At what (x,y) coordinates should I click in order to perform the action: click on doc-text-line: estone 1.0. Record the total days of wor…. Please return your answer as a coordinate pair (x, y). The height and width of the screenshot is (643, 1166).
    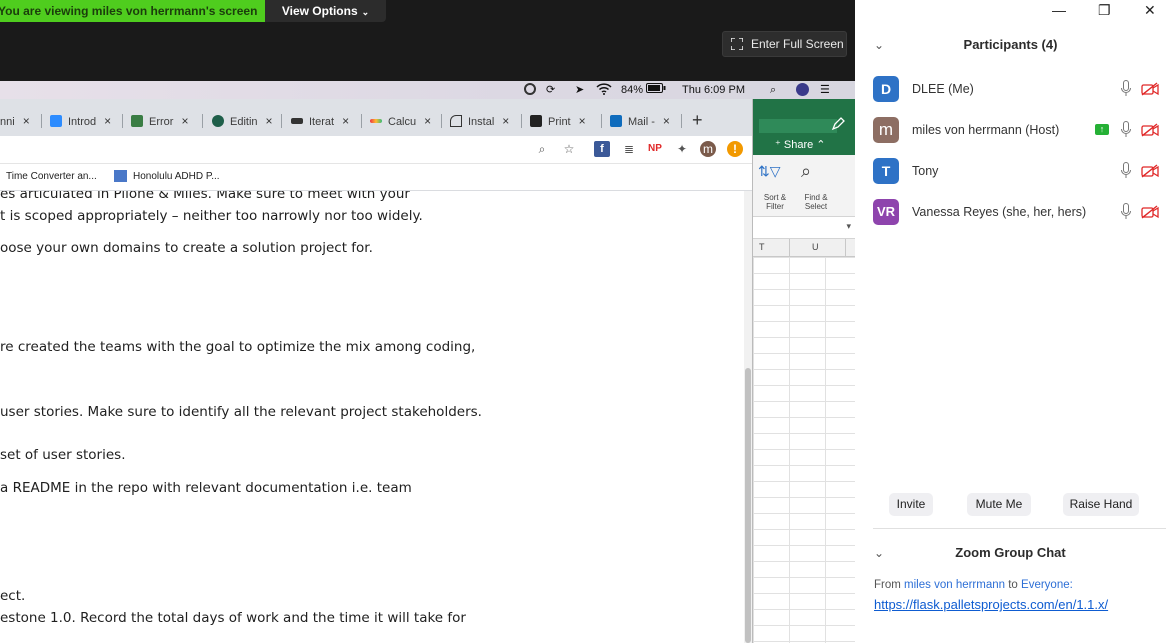
    Looking at the image, I should click on (233, 618).